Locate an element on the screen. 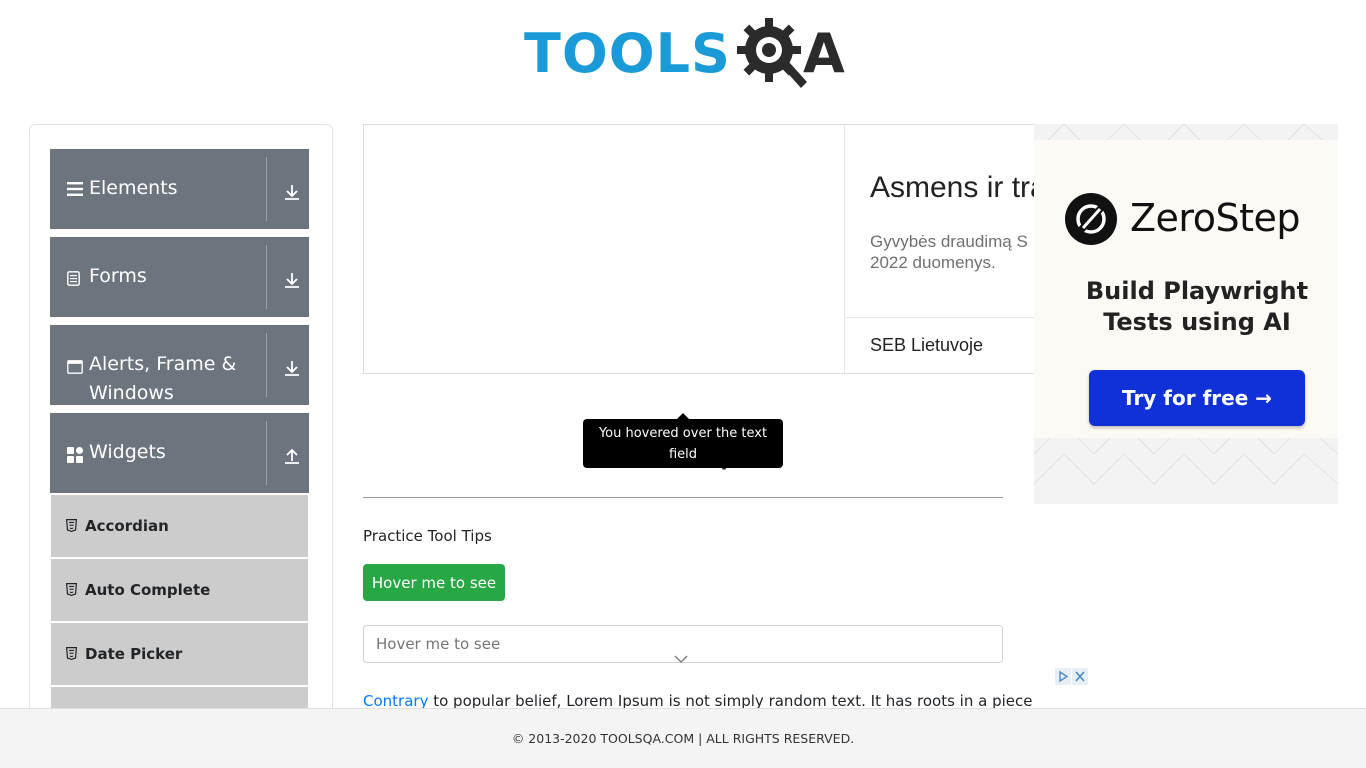 Image resolution: width=1366 pixels, height=768 pixels. sidebar-group-label-line2: Windows is located at coordinates (131, 393).